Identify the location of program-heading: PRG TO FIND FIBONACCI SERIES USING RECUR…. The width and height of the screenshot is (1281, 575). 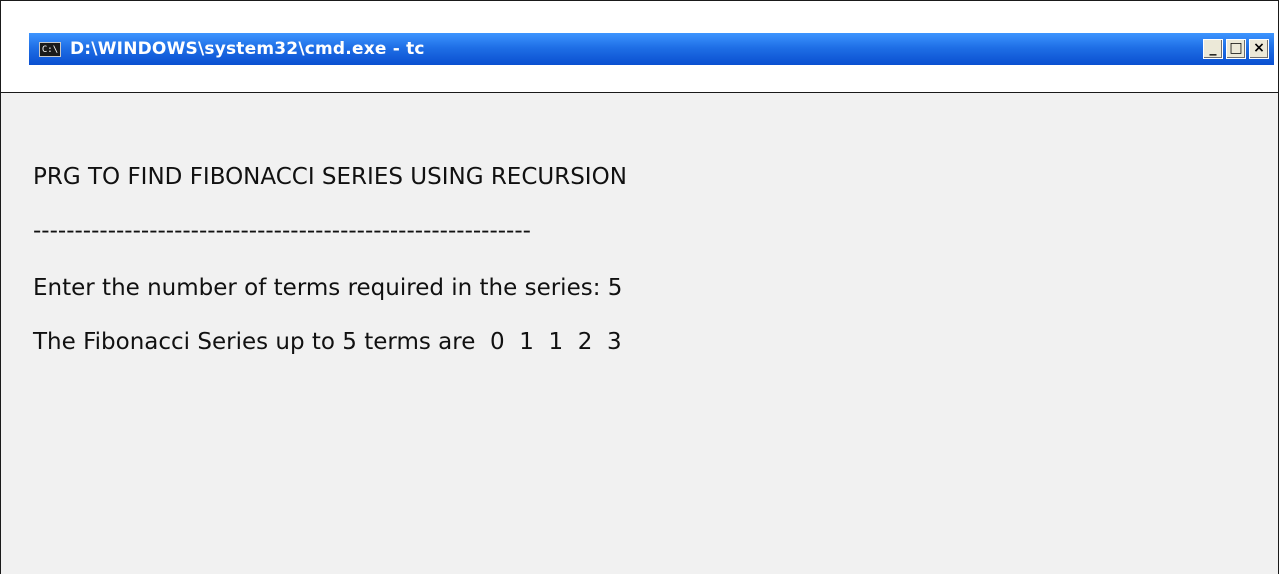
(330, 177).